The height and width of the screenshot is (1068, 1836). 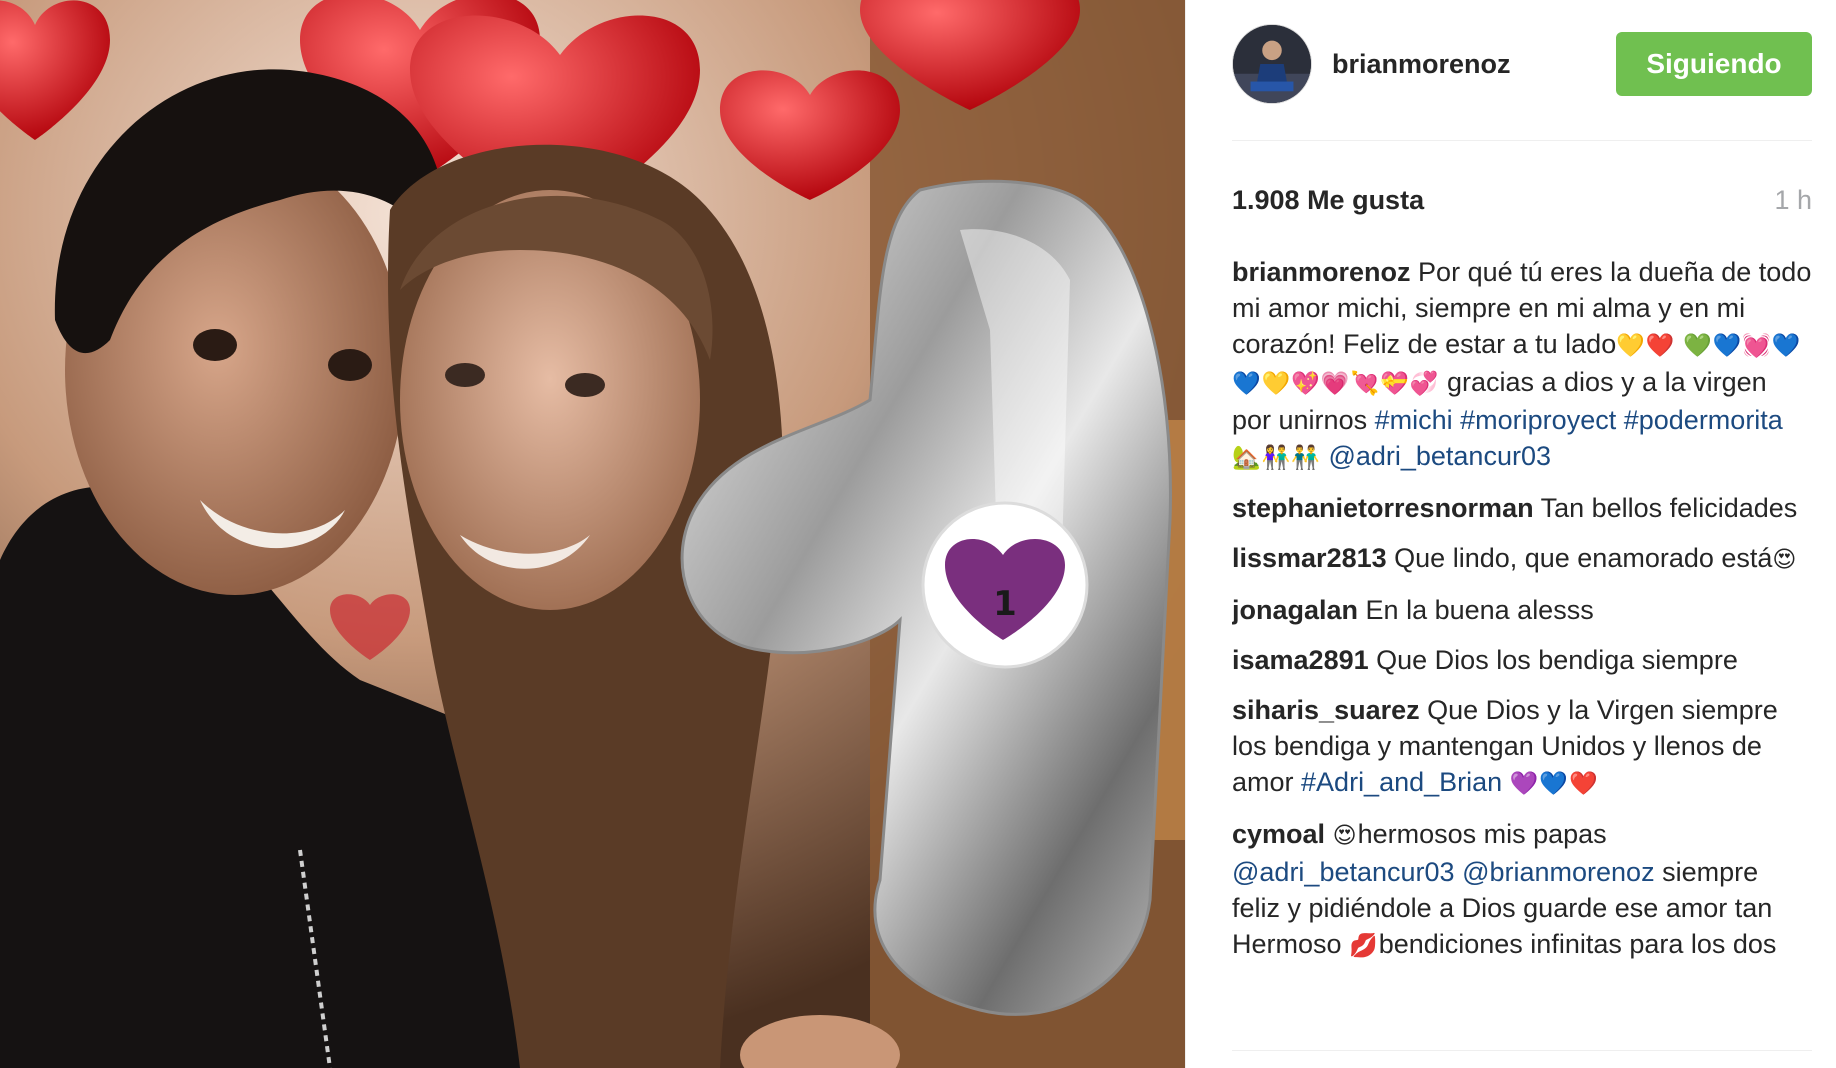 I want to click on comment-item: jonagalan En la buena alesss, so click(x=1522, y=610).